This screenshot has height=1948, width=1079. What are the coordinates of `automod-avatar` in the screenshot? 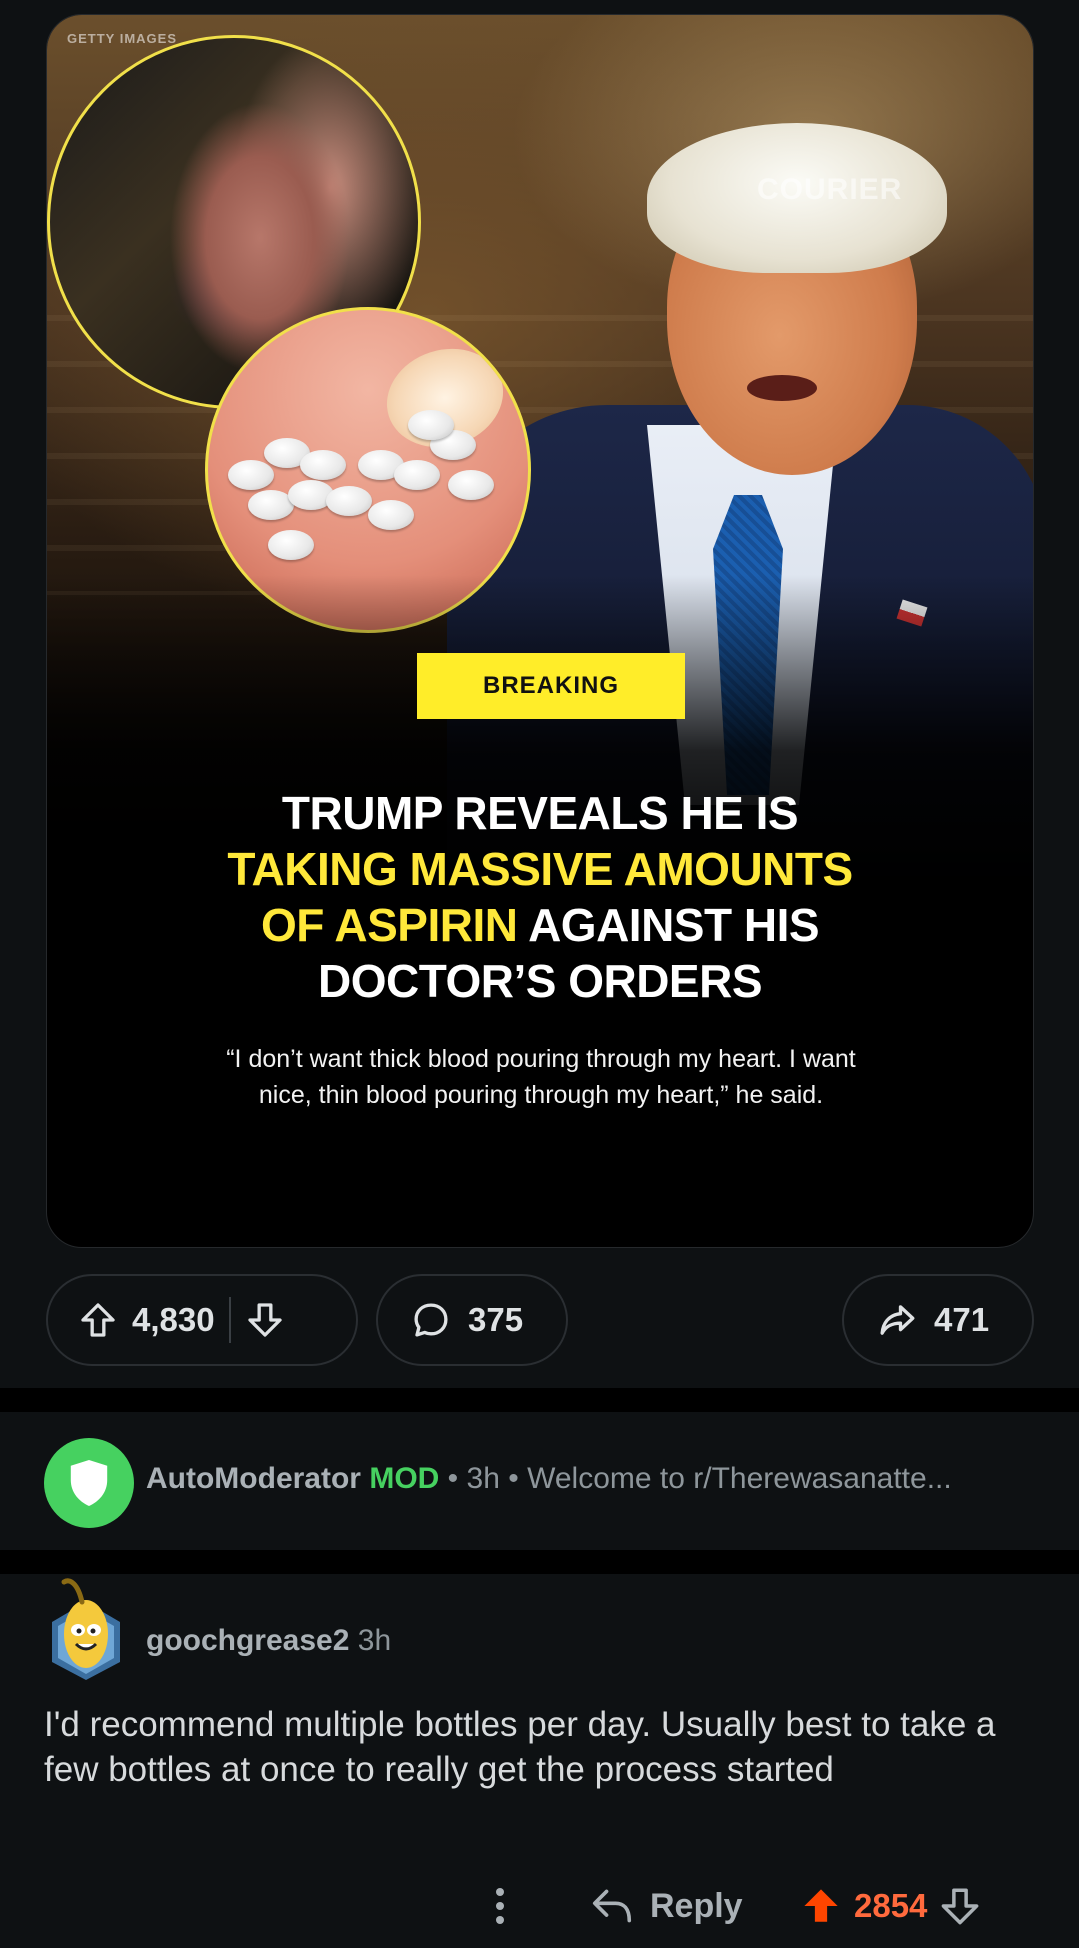 It's located at (89, 1483).